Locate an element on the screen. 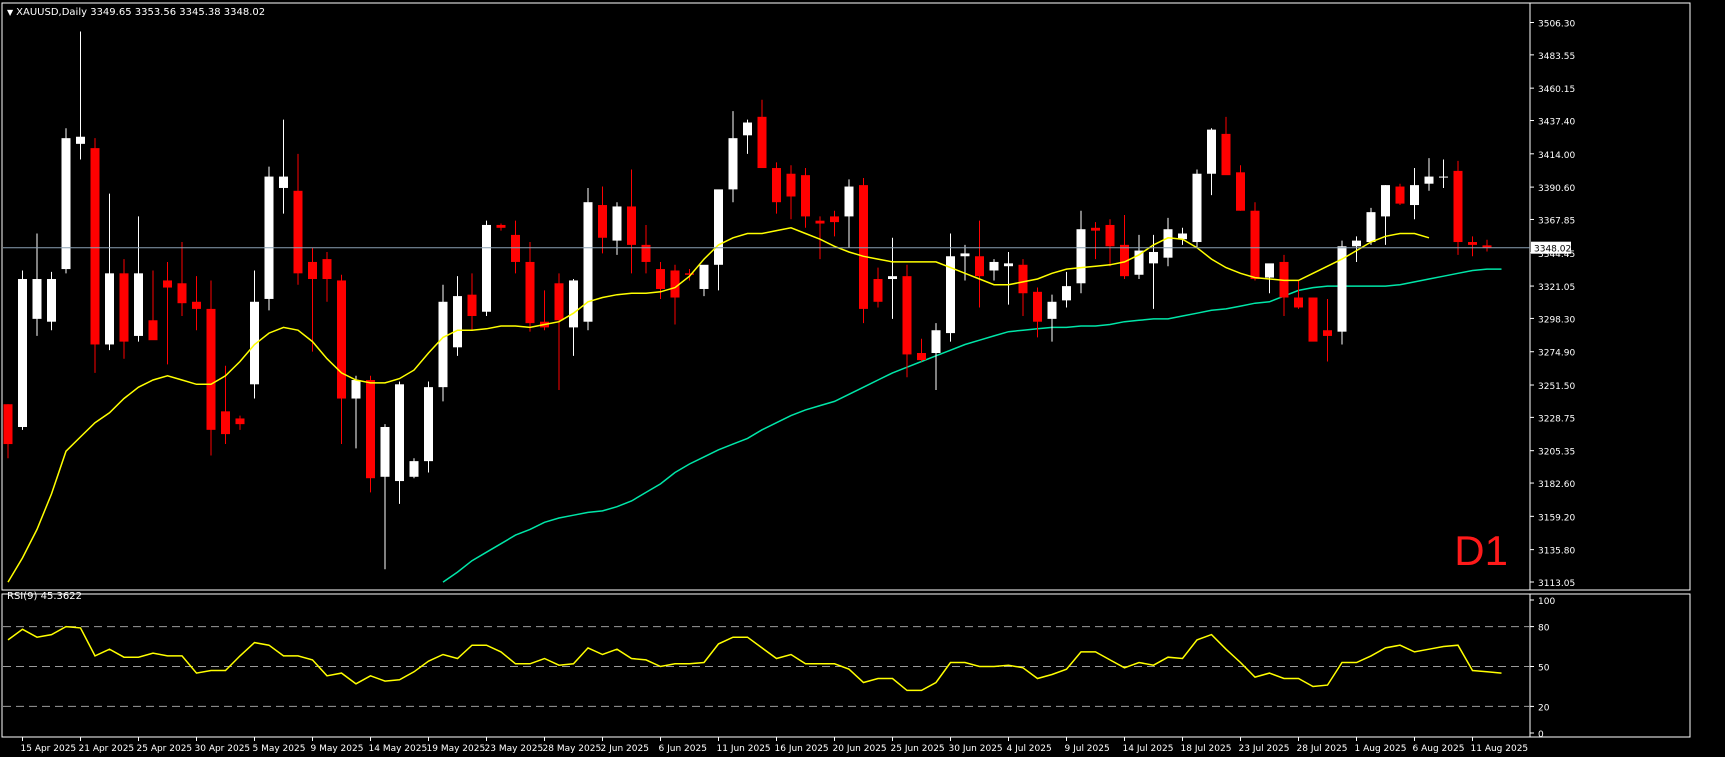 Image resolution: width=1725 pixels, height=757 pixels. time-tick-label: 30 Apr 2025 is located at coordinates (223, 749).